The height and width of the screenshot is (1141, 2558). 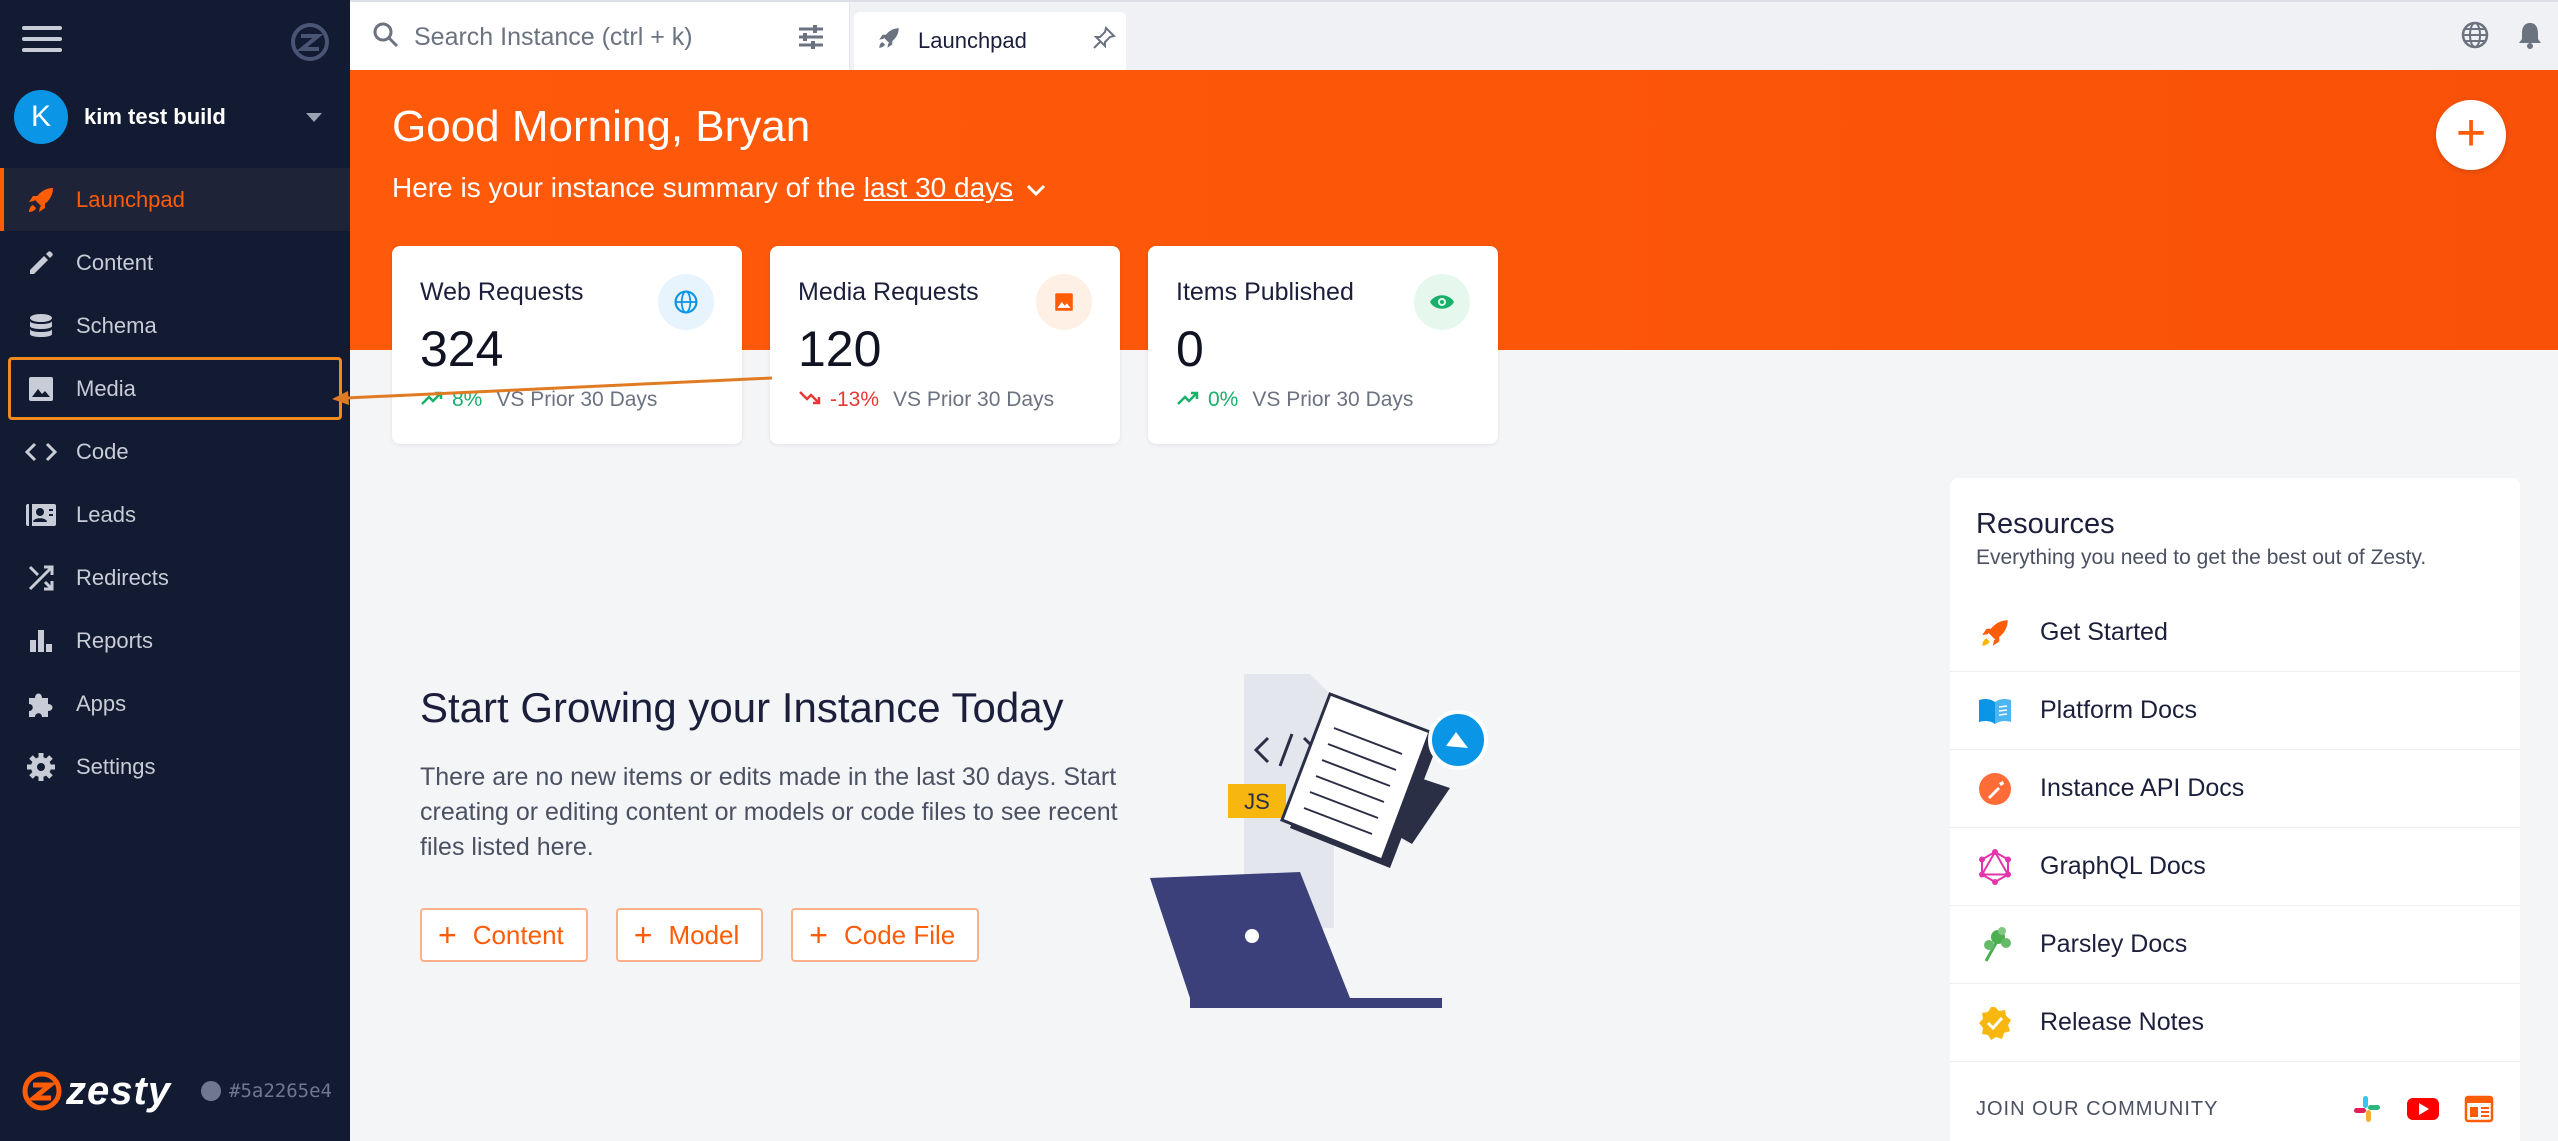 I want to click on nav-label: Media, so click(x=106, y=388).